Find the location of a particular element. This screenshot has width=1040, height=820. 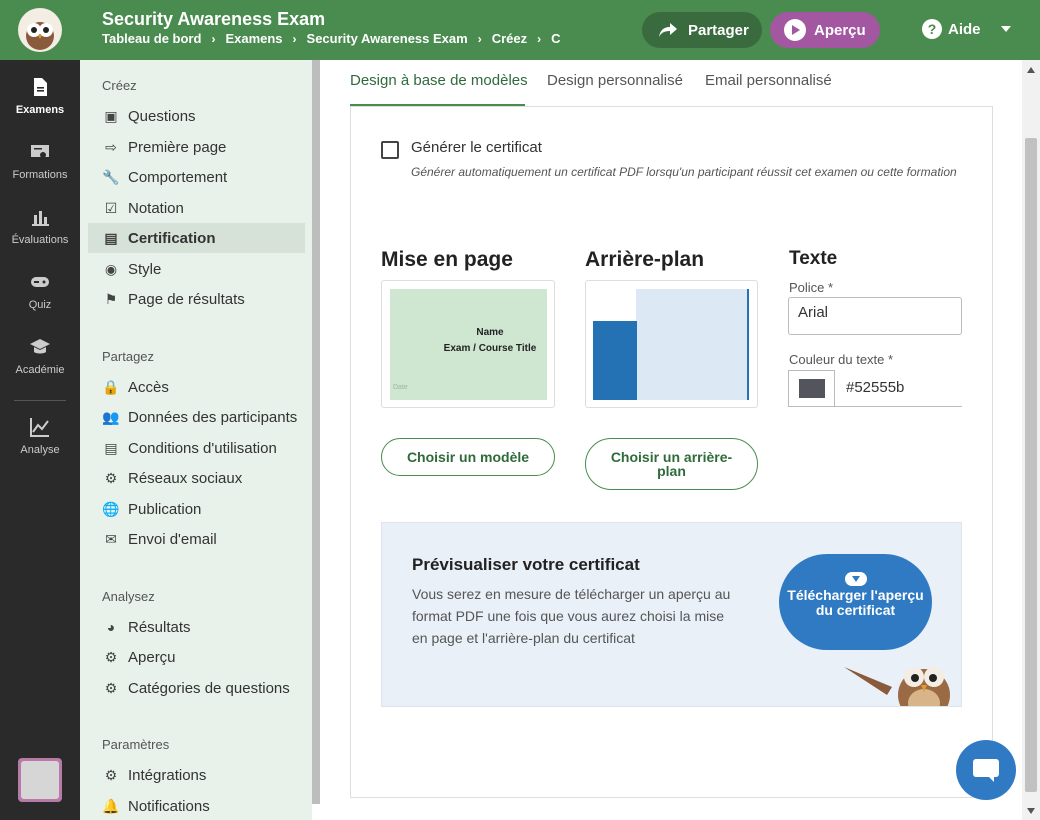

rail-item-label: Évaluations is located at coordinates (40, 240).